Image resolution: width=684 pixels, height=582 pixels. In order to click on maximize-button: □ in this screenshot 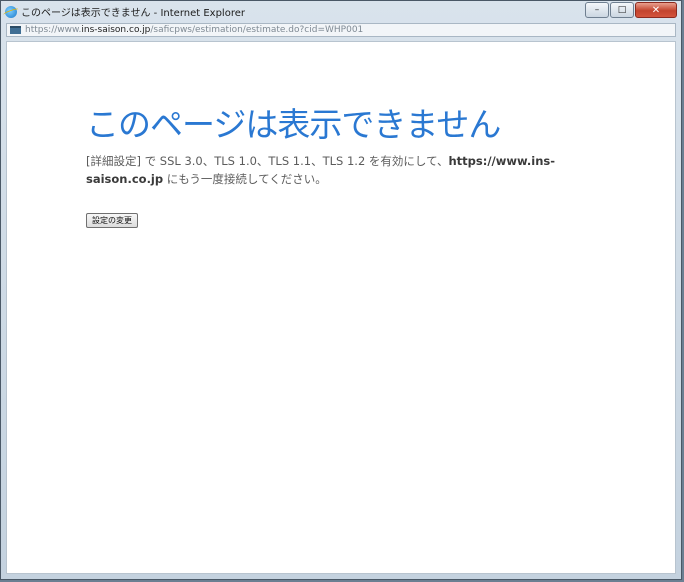, I will do `click(622, 10)`.